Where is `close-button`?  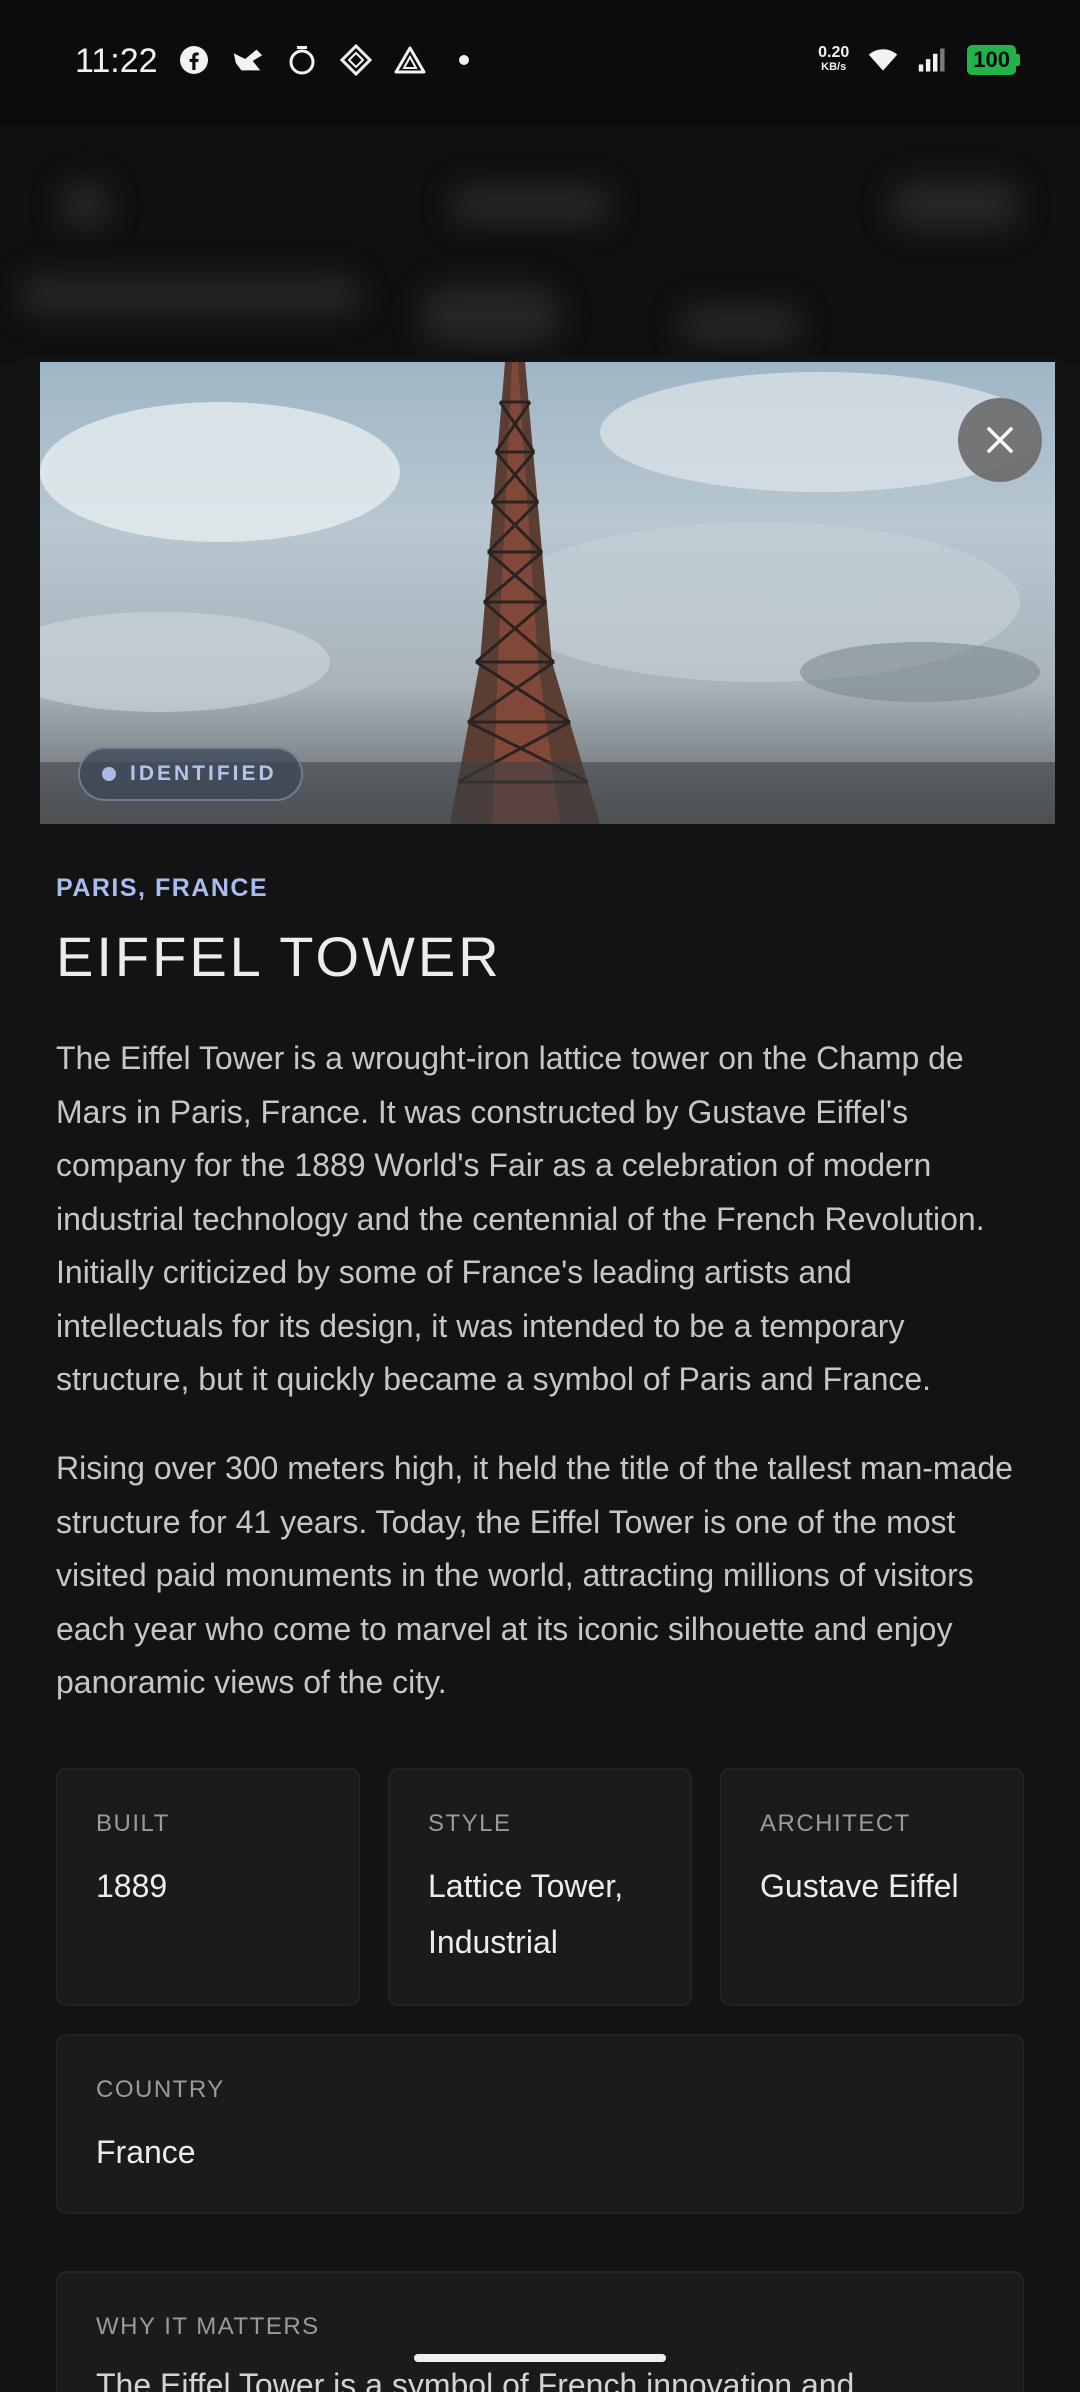
close-button is located at coordinates (1000, 440).